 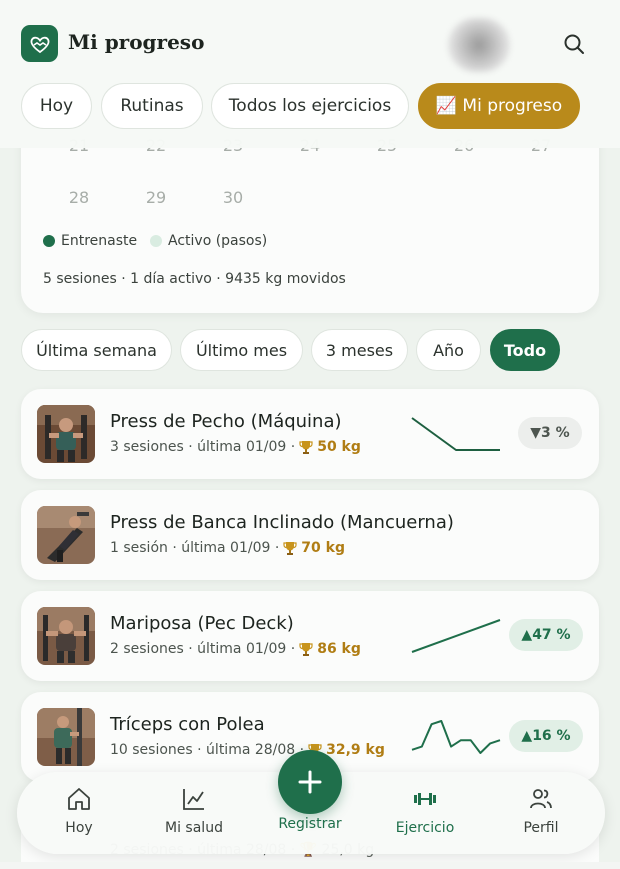 What do you see at coordinates (203, 649) in the screenshot?
I see `exercise-meta-text: 2 sesiones · última 01/09 ·` at bounding box center [203, 649].